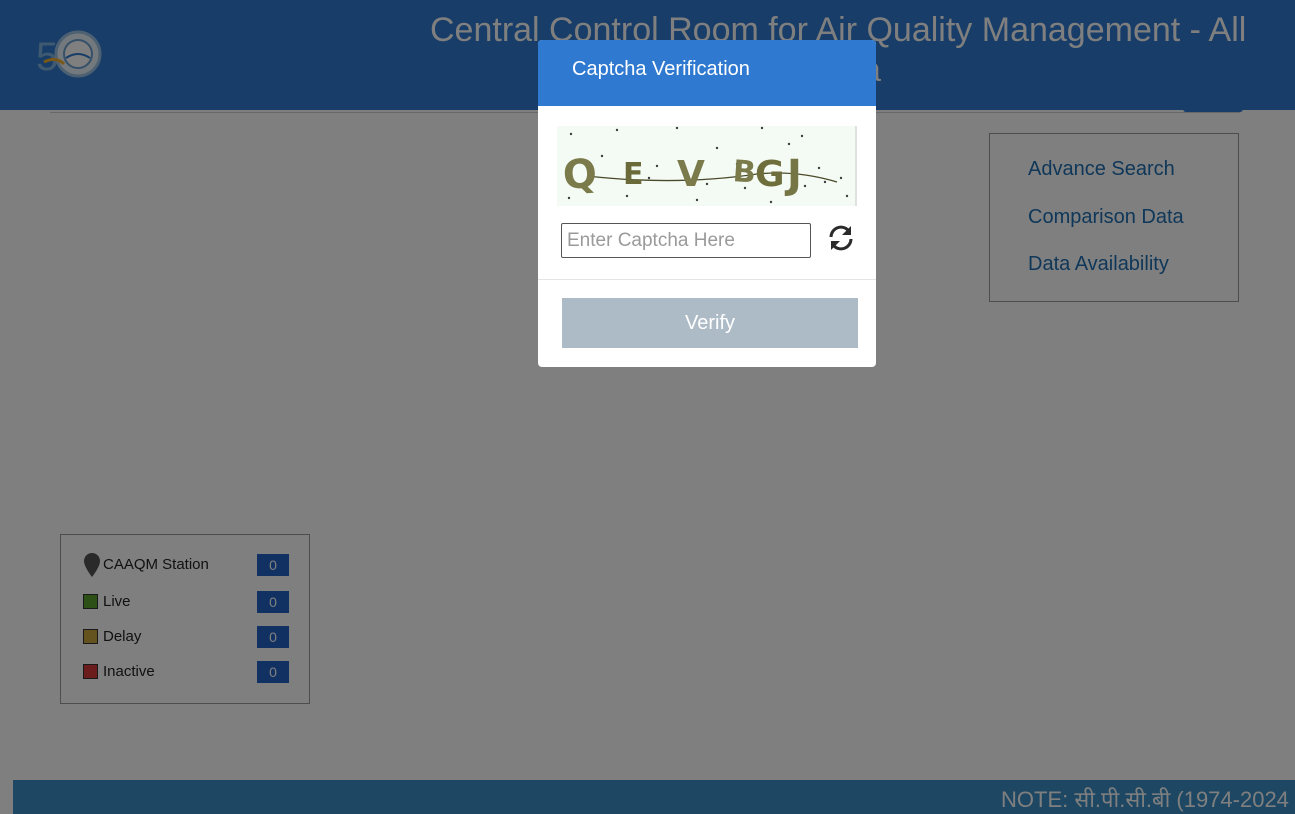 This screenshot has width=1295, height=814. Describe the element at coordinates (661, 69) in the screenshot. I see `modal-title: Captcha Verification` at that location.